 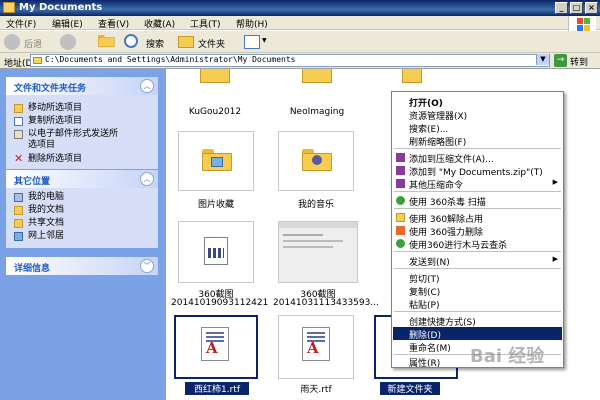 I want to click on menu-edit: 编辑(E), so click(x=67, y=23).